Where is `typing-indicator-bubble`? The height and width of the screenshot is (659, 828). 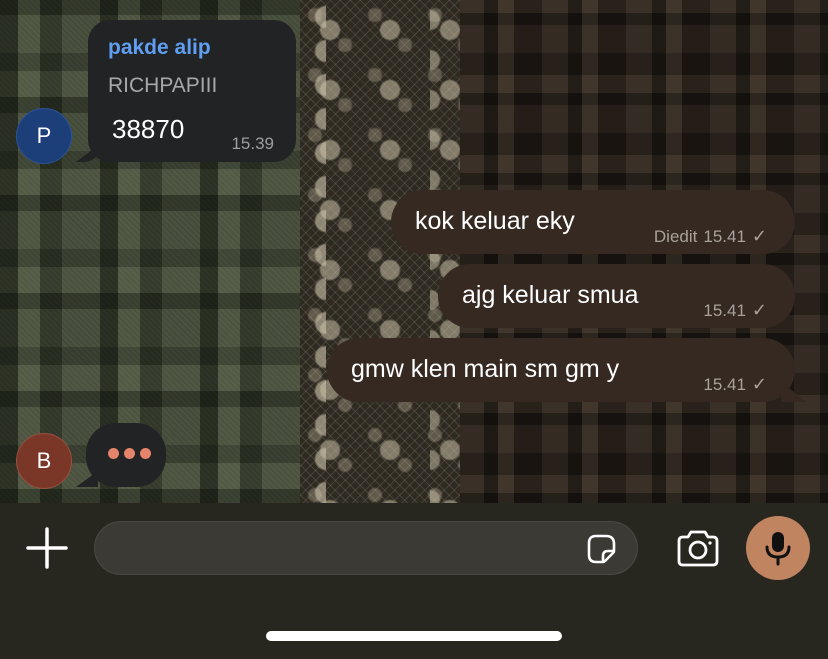 typing-indicator-bubble is located at coordinates (126, 455).